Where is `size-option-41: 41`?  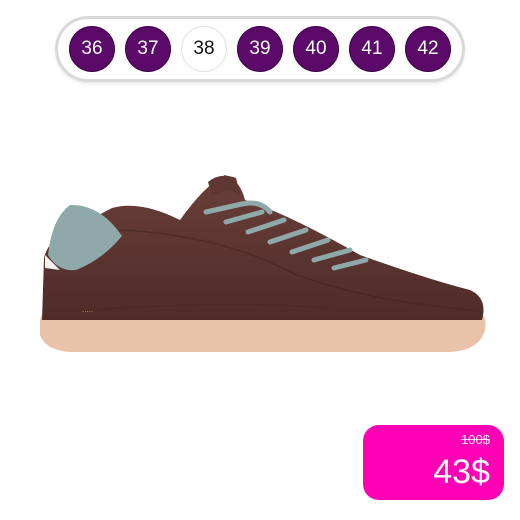 size-option-41: 41 is located at coordinates (372, 49).